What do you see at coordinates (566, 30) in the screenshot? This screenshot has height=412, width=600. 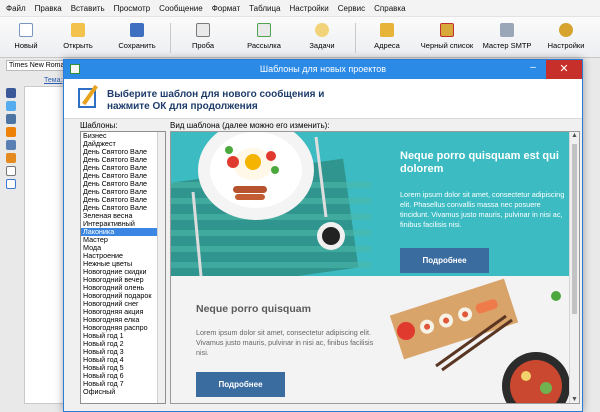 I see `gear-icon` at bounding box center [566, 30].